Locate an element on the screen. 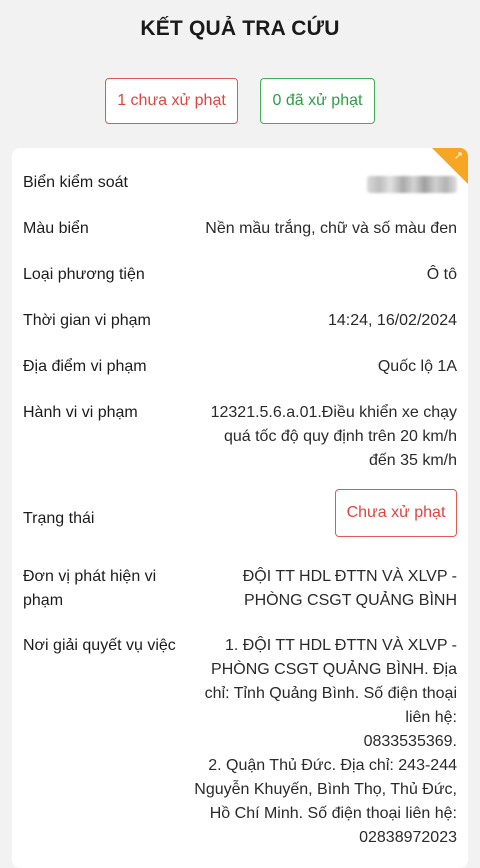 This screenshot has height=868, width=480. violation-location-value: Quốc lộ 1A is located at coordinates (417, 366).